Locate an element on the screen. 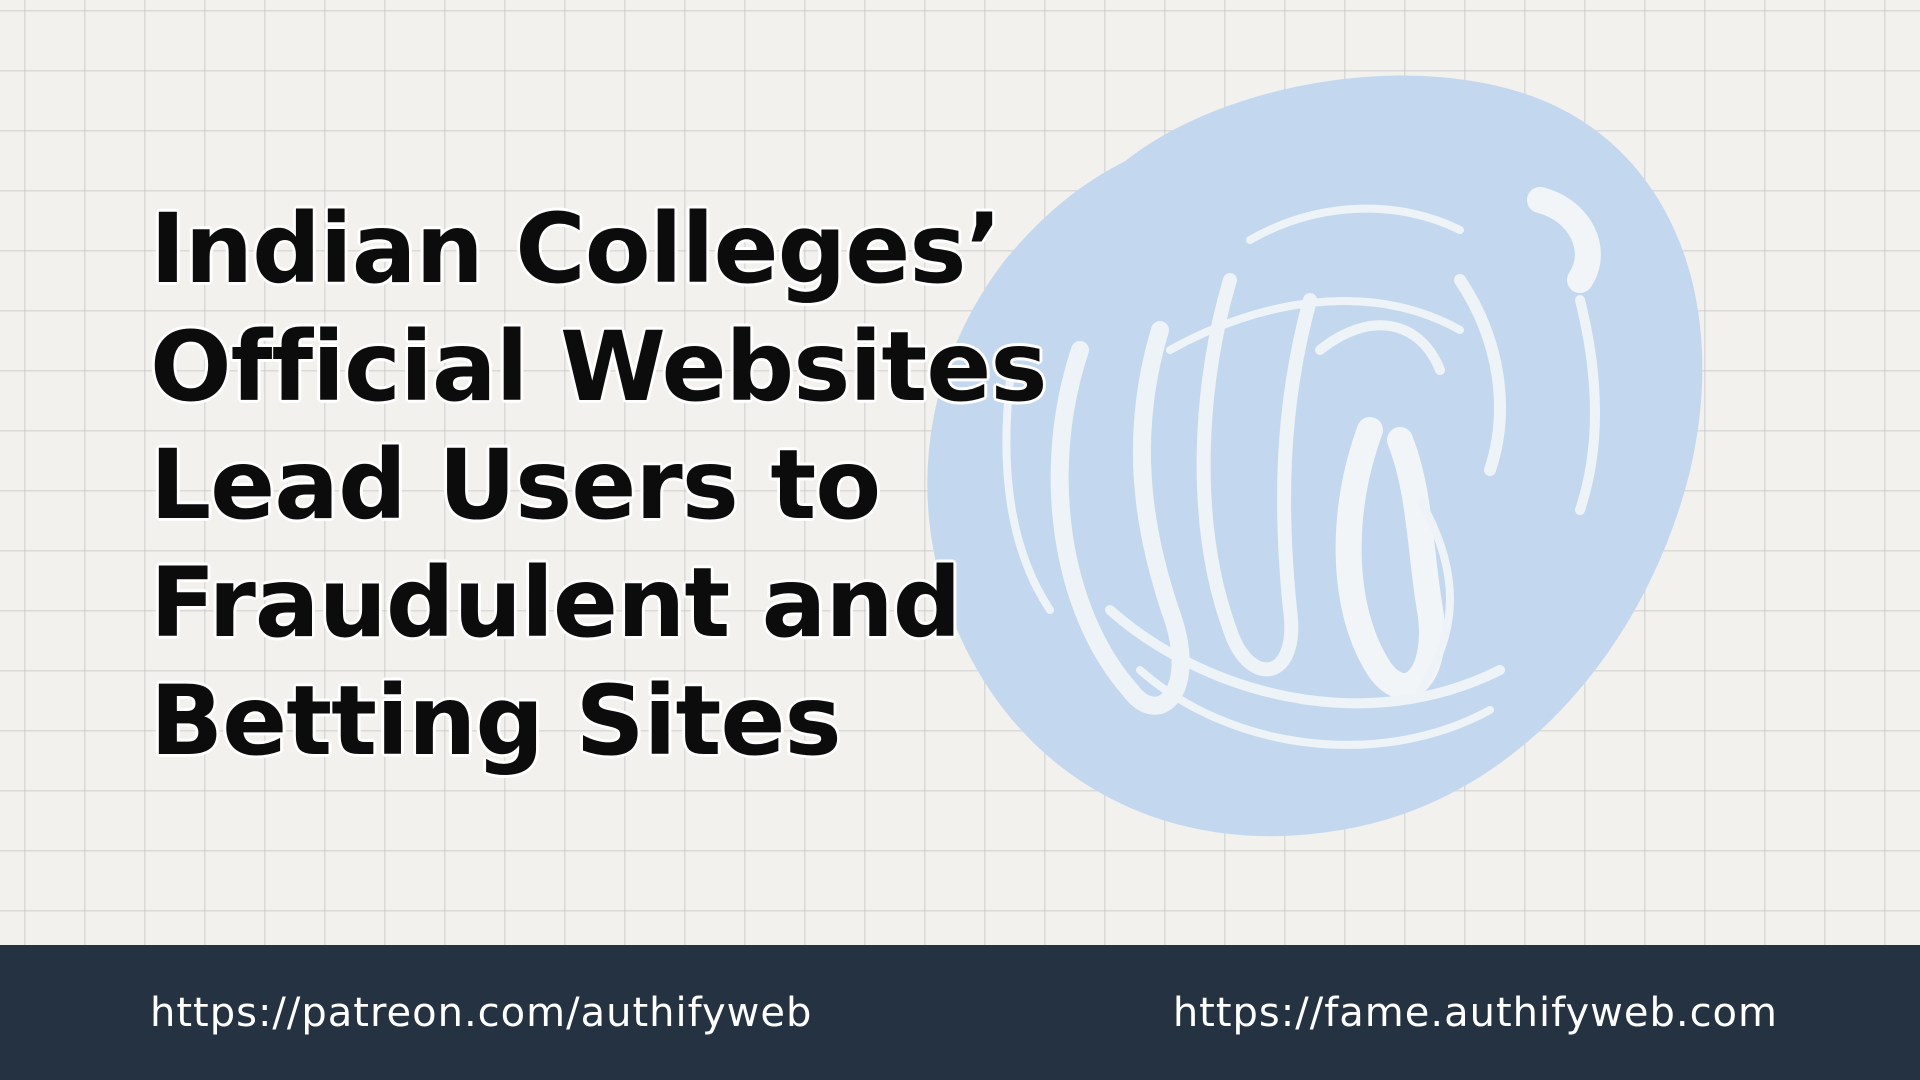 The image size is (1920, 1080). title-line-4: Fraudulent and is located at coordinates (555, 603).